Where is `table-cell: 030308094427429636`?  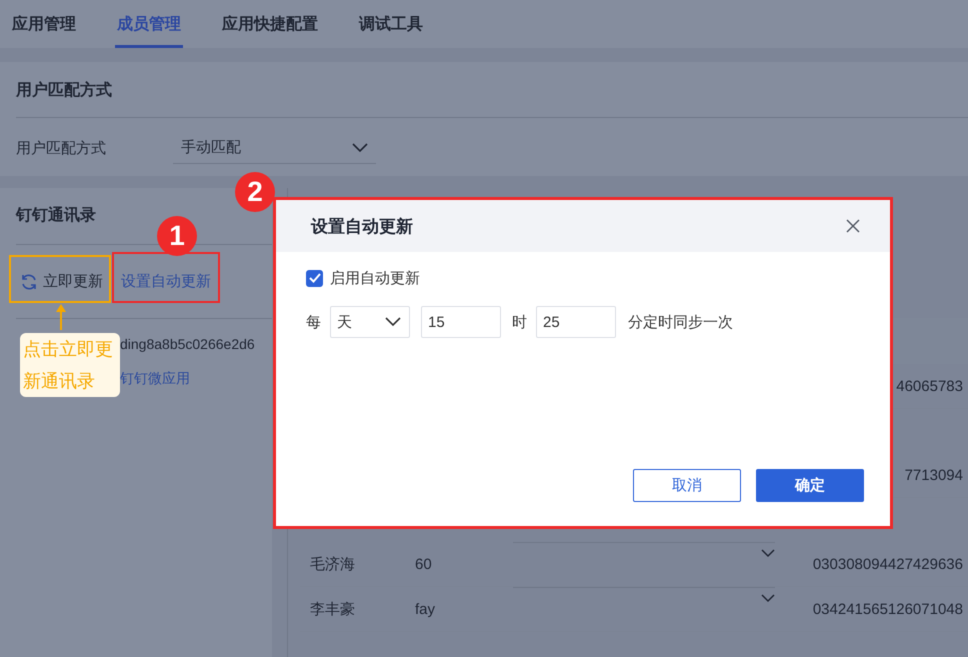
table-cell: 030308094427429636 is located at coordinates (887, 564).